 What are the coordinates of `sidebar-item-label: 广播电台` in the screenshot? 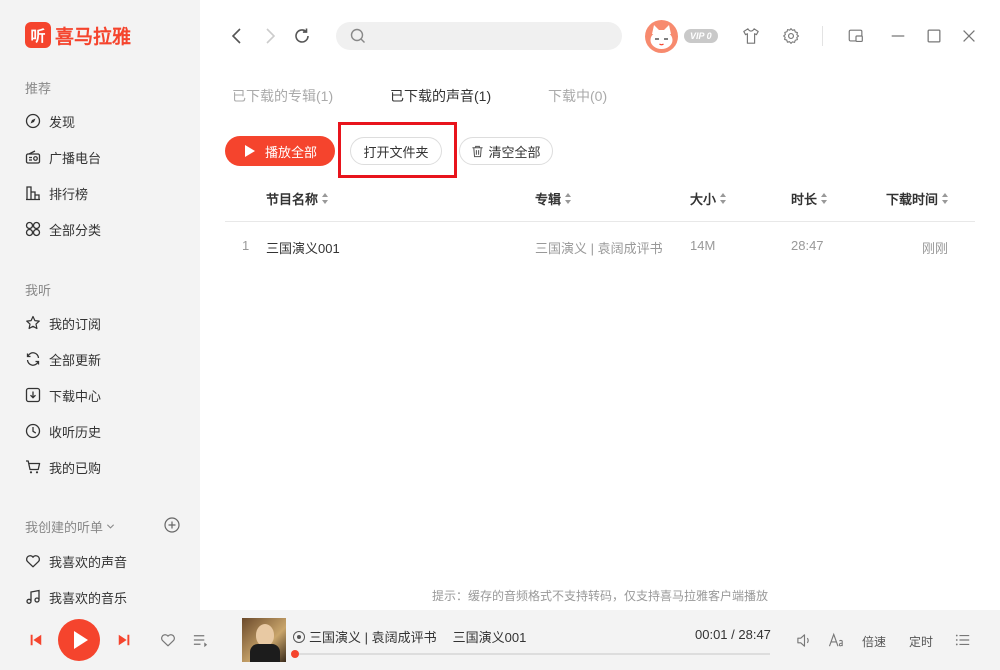 It's located at (75, 158).